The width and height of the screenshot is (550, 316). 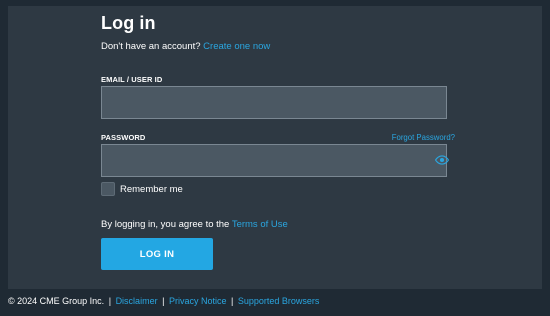 I want to click on supported-browsers-link: Supported Browsers, so click(x=279, y=301).